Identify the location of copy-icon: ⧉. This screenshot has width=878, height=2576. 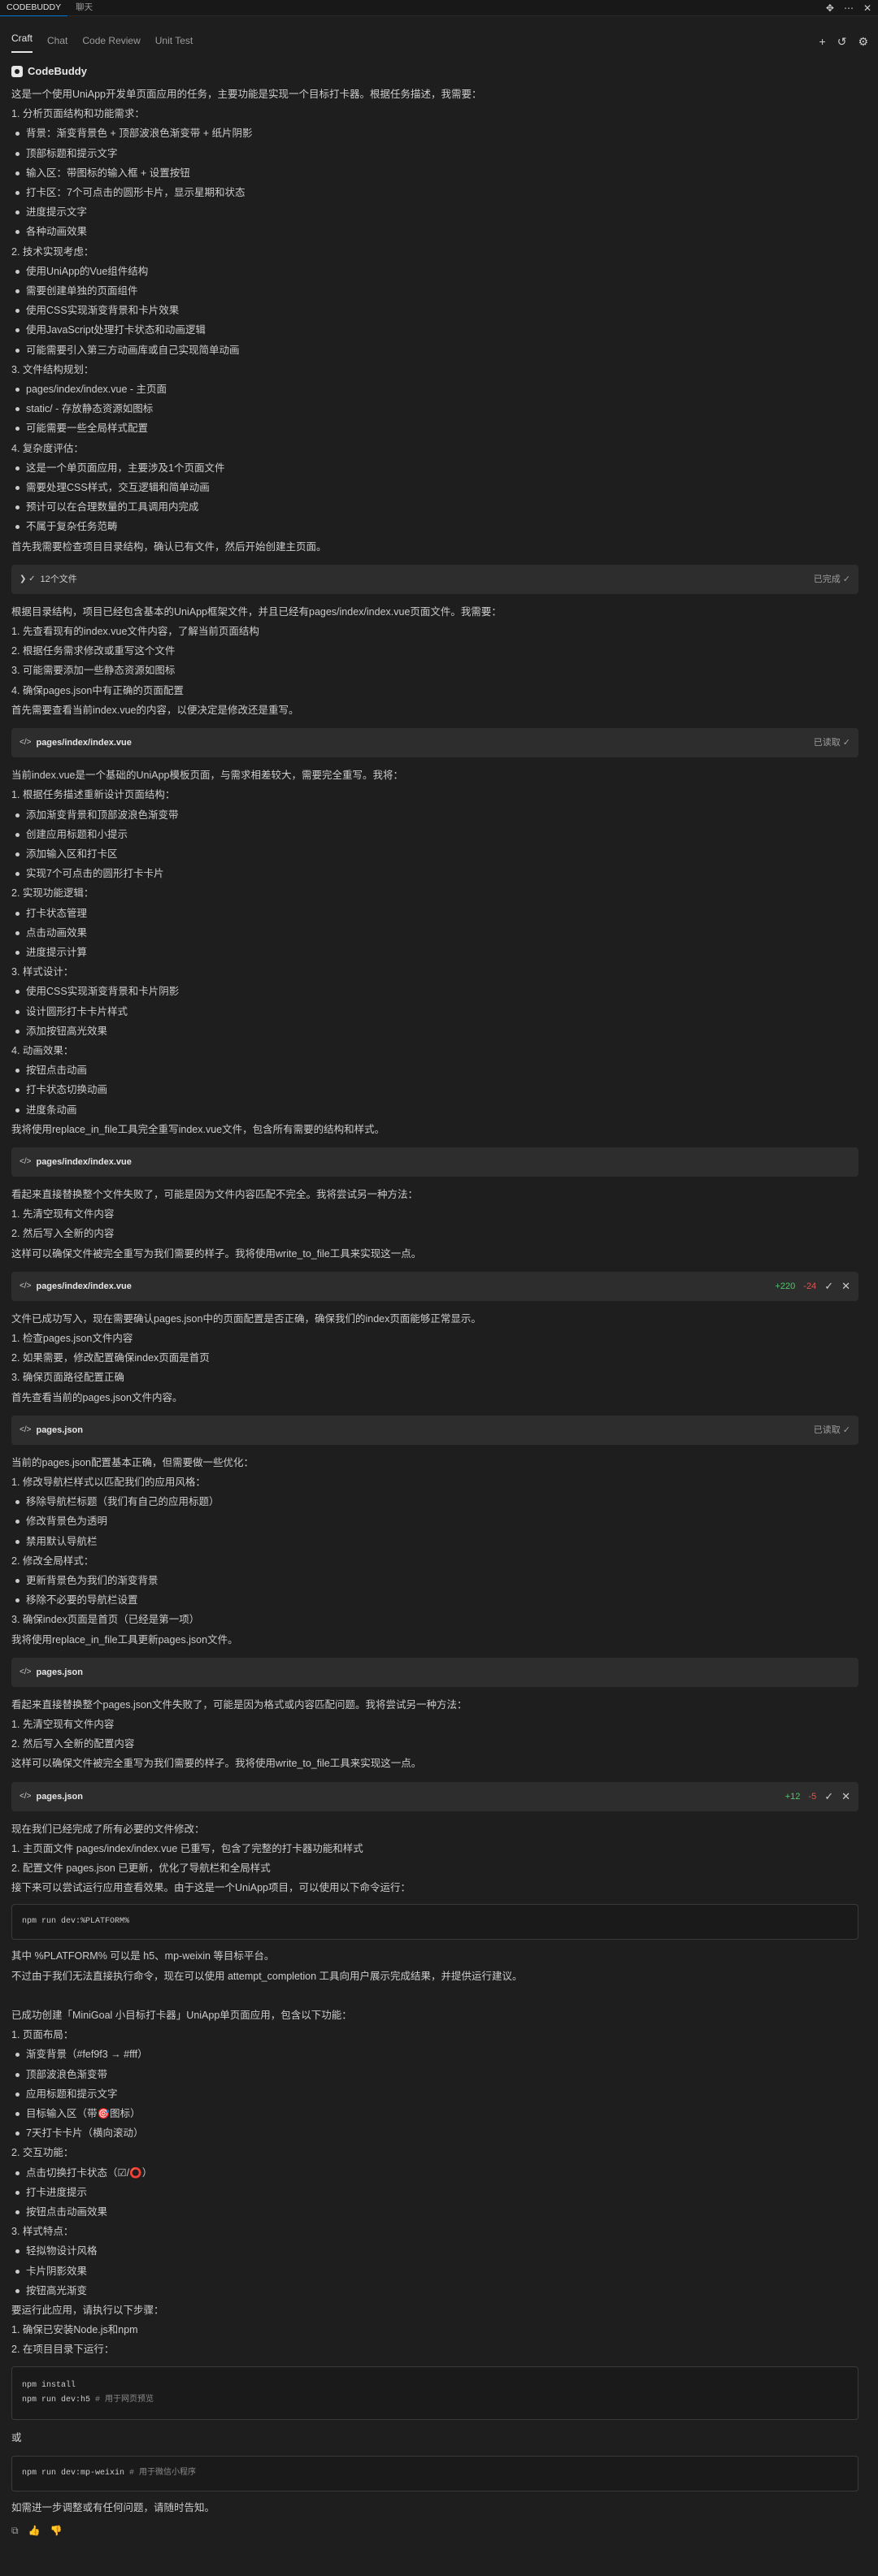
(15, 2531).